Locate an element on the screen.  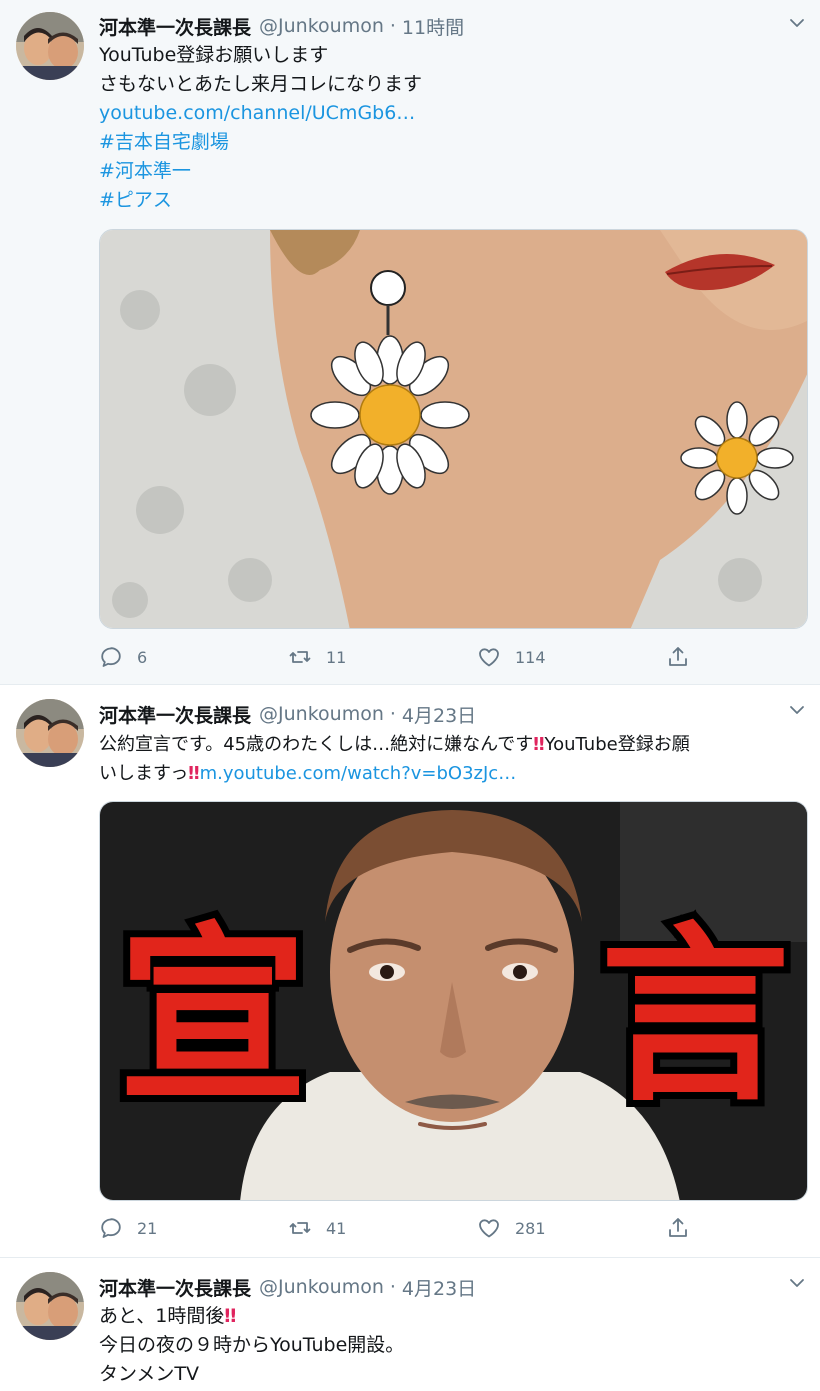
reply-button: 6 is located at coordinates (123, 657).